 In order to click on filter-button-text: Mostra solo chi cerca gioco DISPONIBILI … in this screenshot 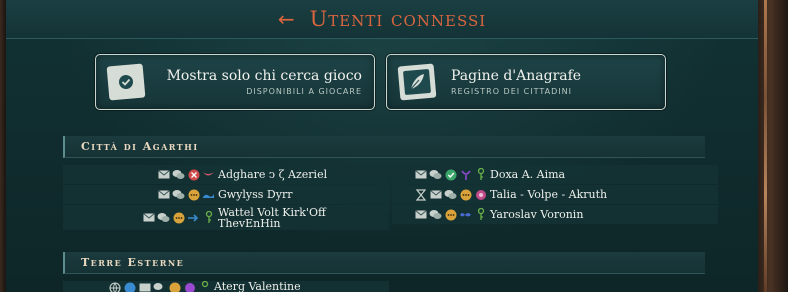, I will do `click(265, 82)`.